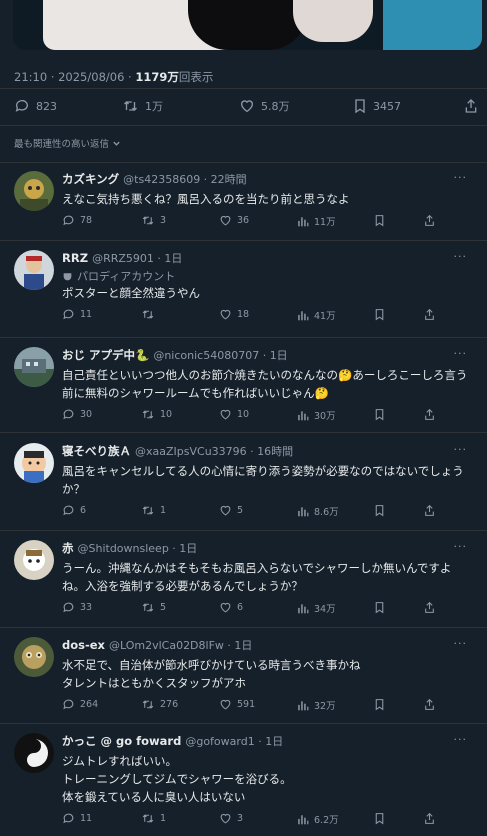  I want to click on reply-count: 6, so click(83, 510).